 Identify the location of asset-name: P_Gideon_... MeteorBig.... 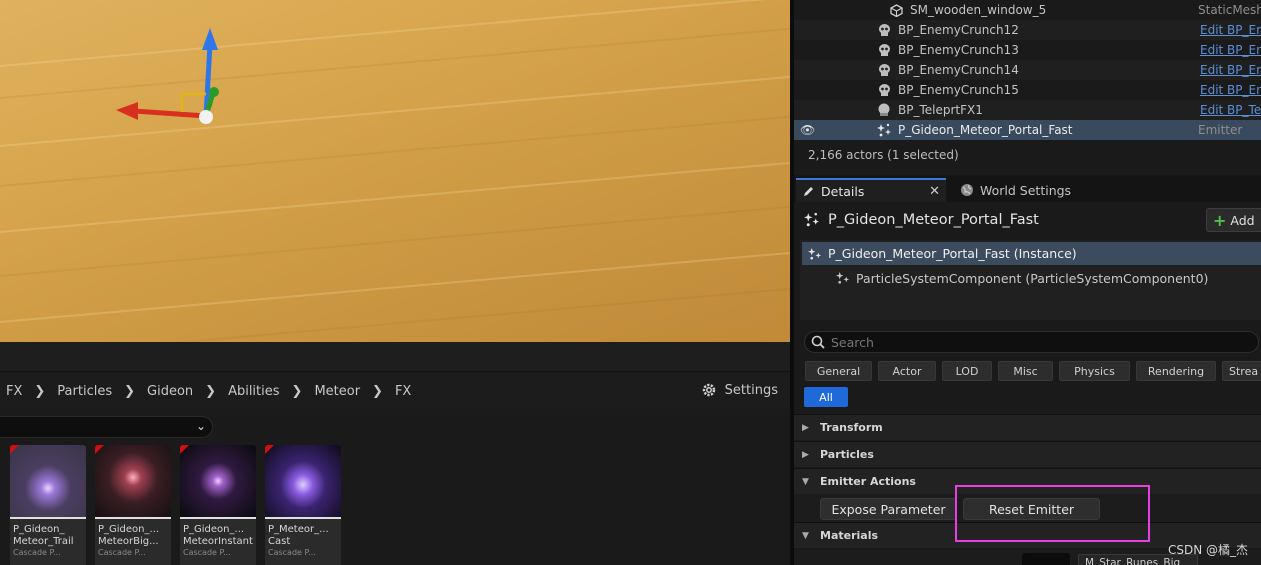
(129, 535).